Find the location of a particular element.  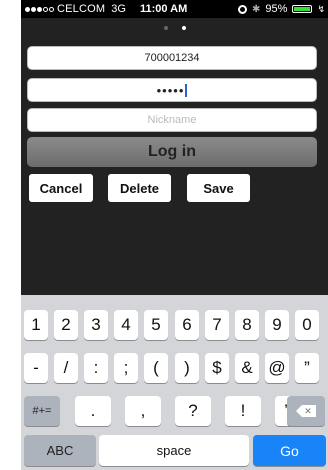

bluetooth-icon: ✱ is located at coordinates (256, 9).